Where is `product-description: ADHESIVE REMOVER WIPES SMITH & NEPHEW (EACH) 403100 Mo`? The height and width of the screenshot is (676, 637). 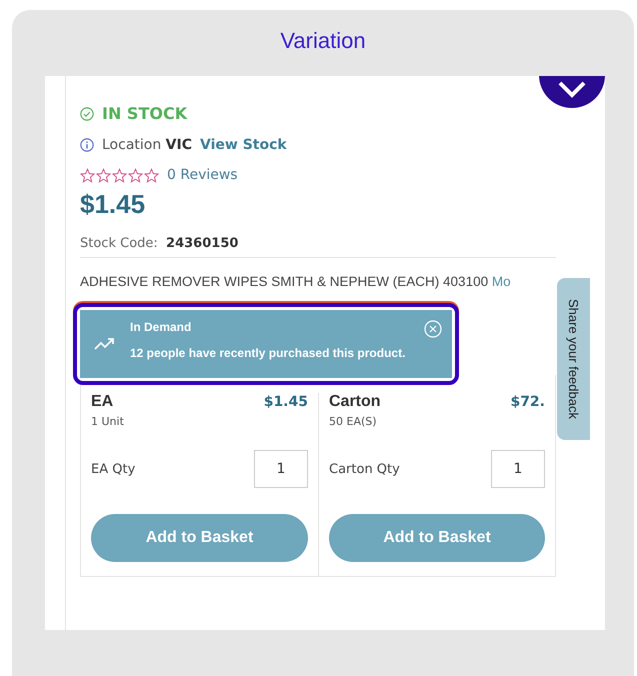 product-description: ADHESIVE REMOVER WIPES SMITH & NEPHEW (EACH) 403100 Mo is located at coordinates (296, 281).